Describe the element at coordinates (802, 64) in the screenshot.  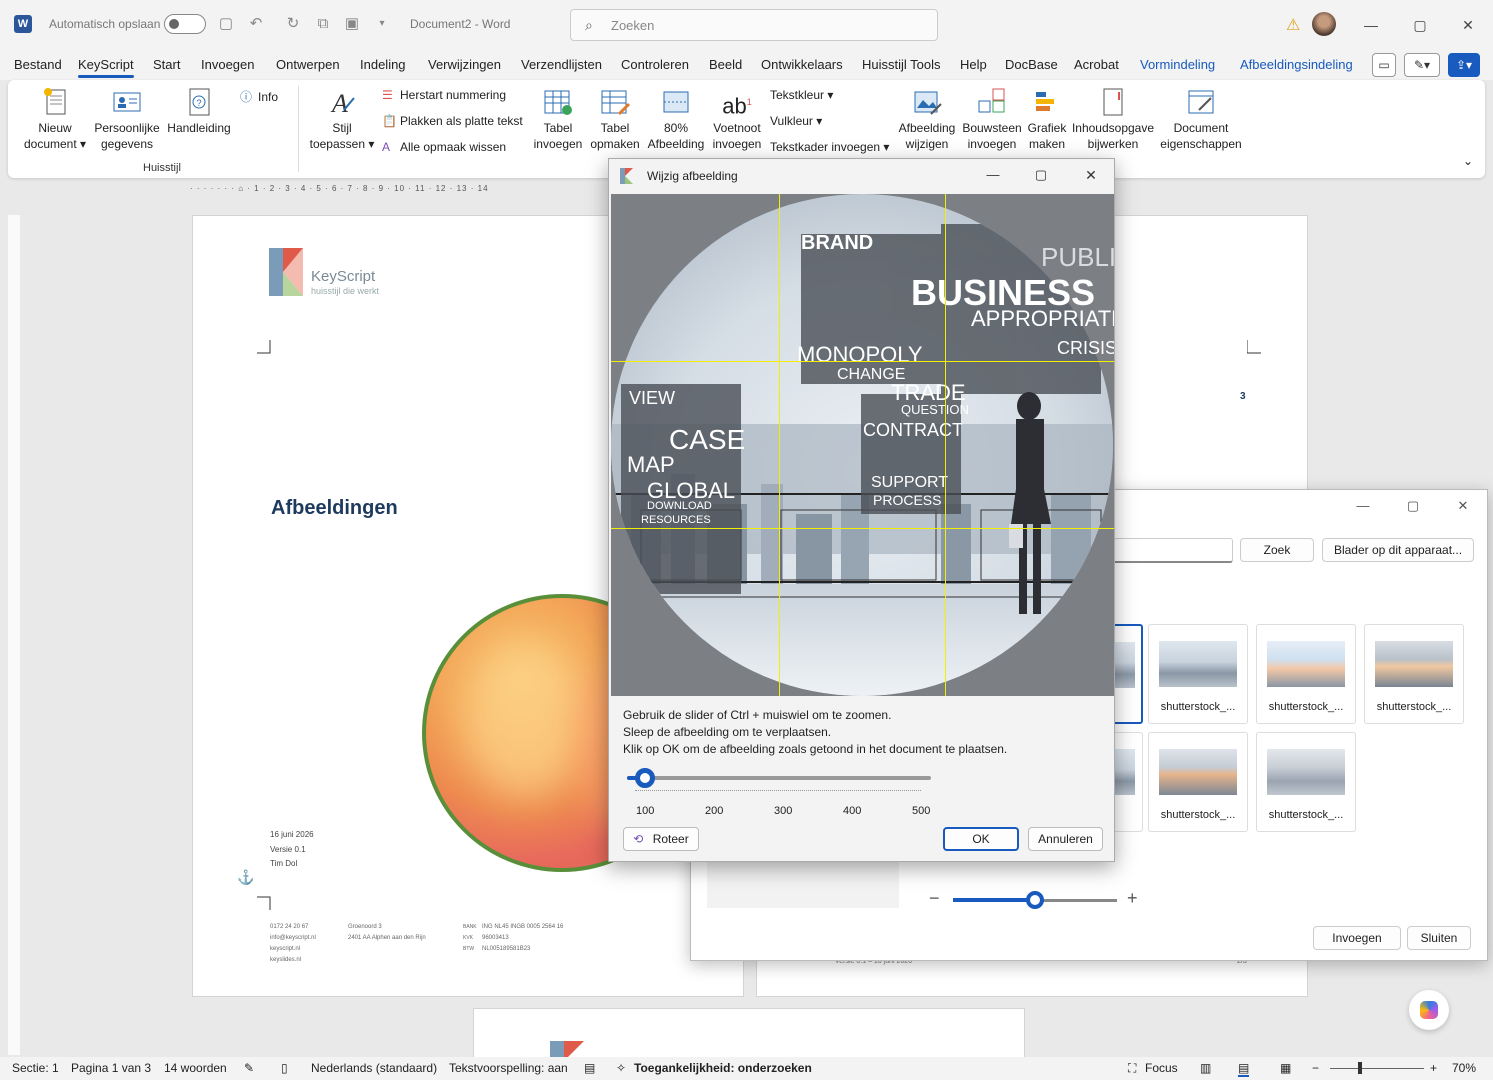
I see `tab-ontwikkelaars: Ontwikkelaars` at that location.